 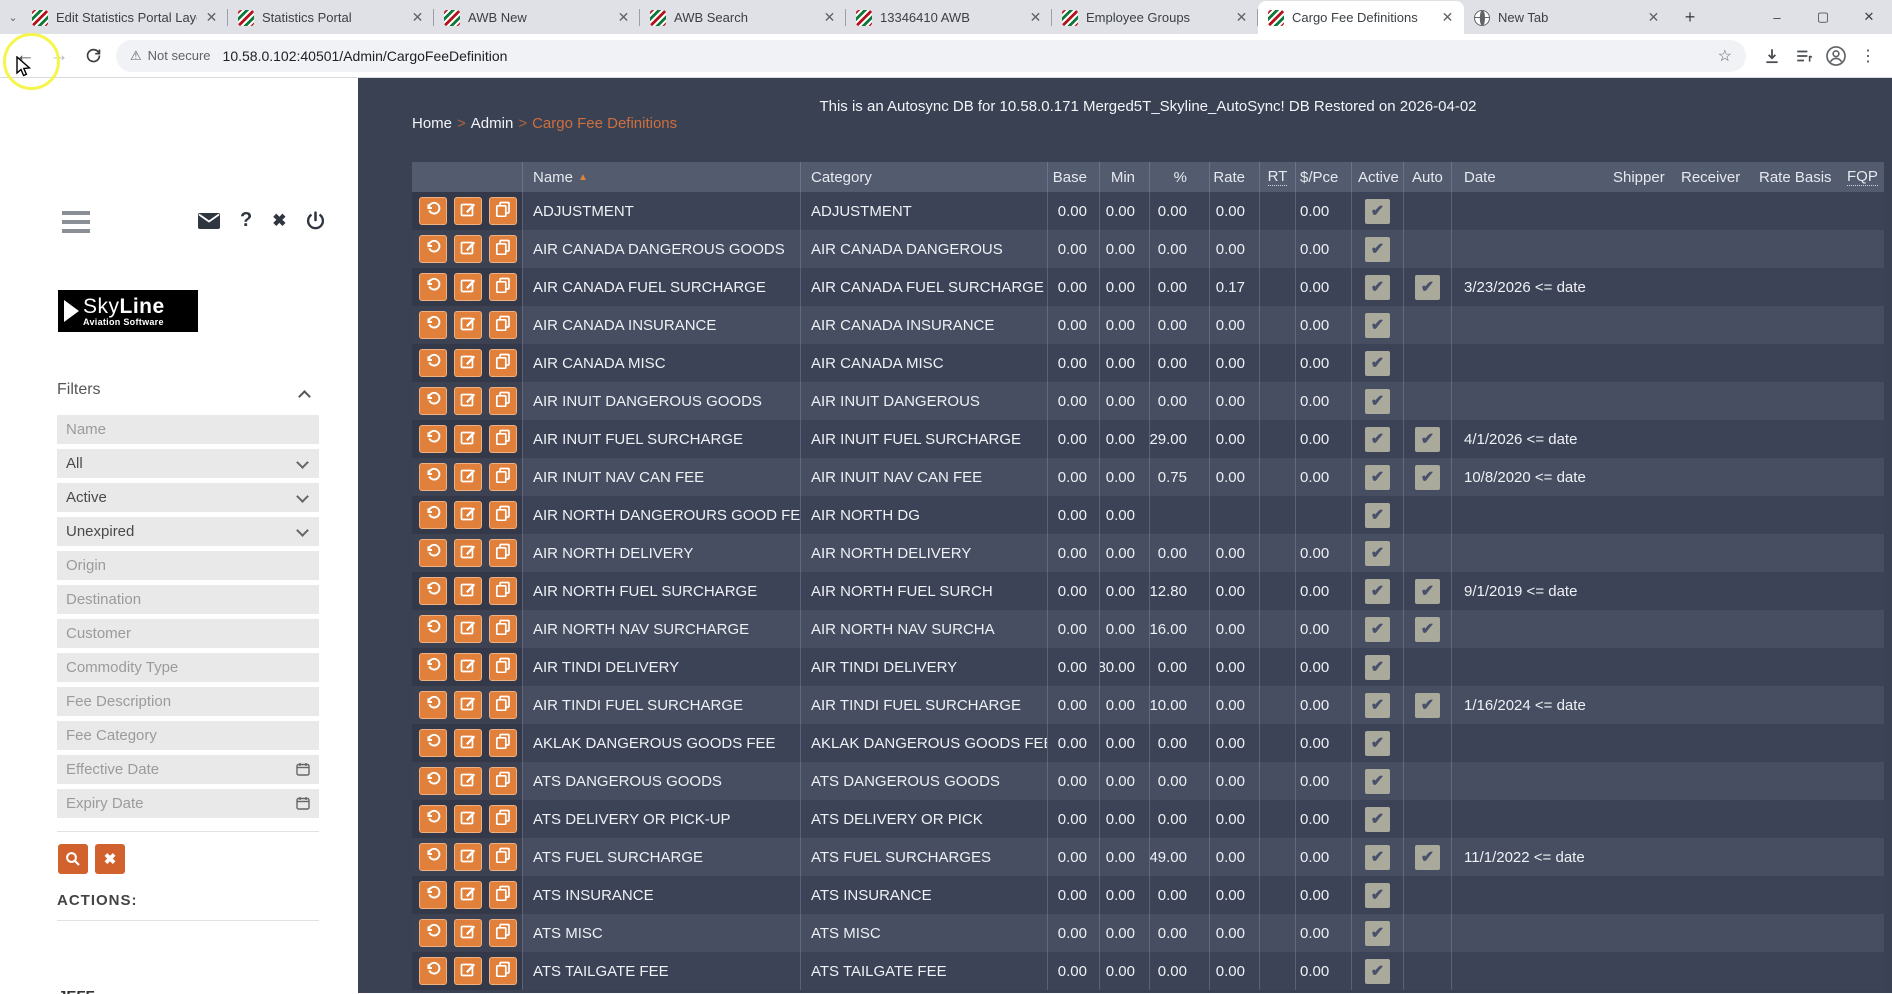 I want to click on skyline-logo: SkyLine Aviation Software, so click(x=128, y=311).